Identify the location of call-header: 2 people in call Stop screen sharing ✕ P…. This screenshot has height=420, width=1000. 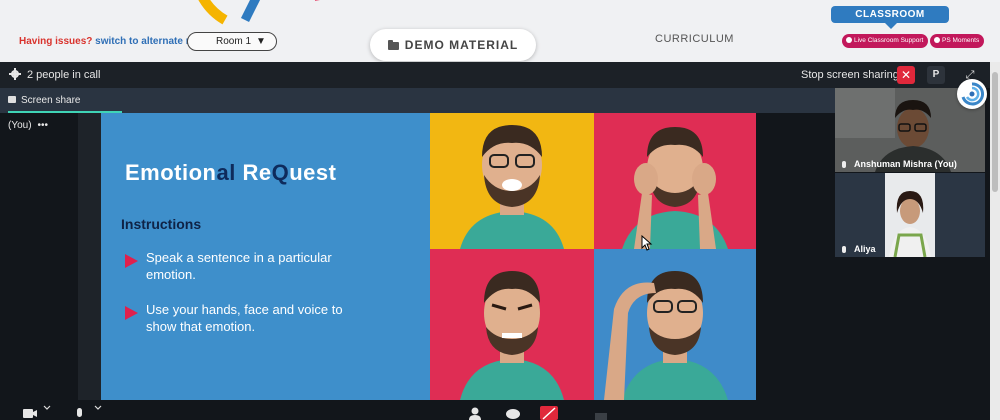
(495, 75).